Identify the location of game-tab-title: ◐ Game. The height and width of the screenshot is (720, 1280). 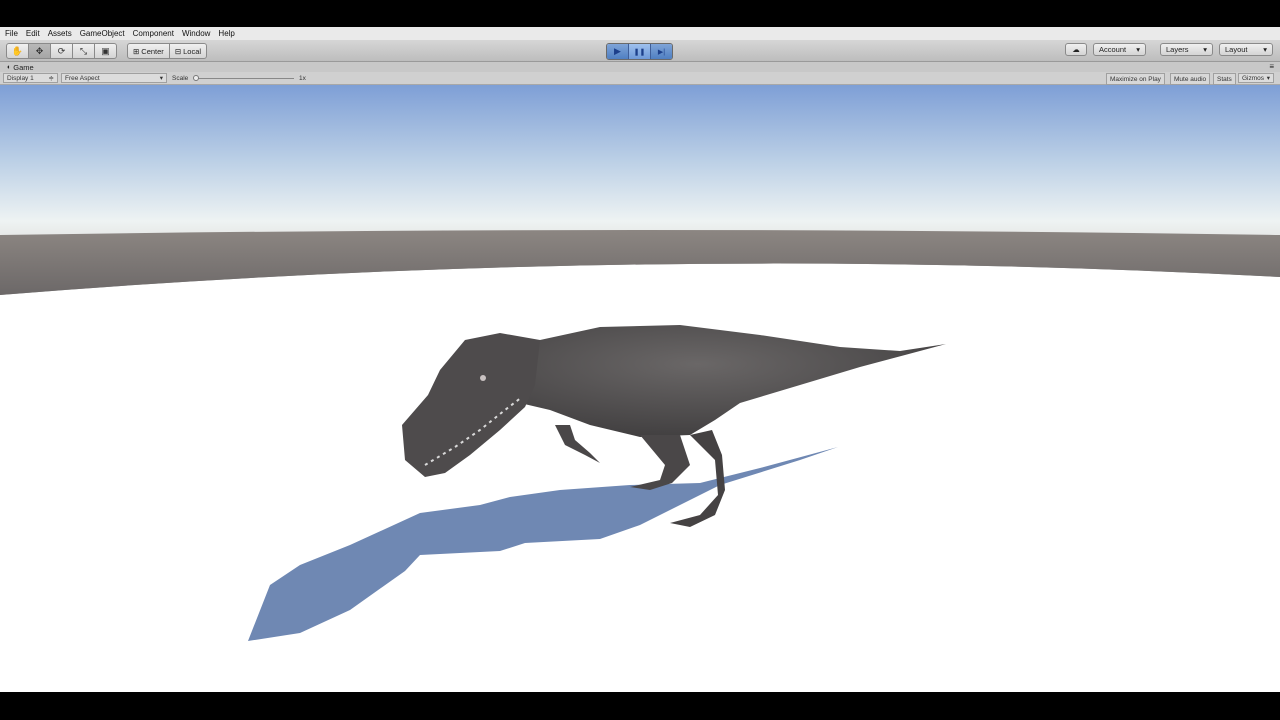
(20, 67).